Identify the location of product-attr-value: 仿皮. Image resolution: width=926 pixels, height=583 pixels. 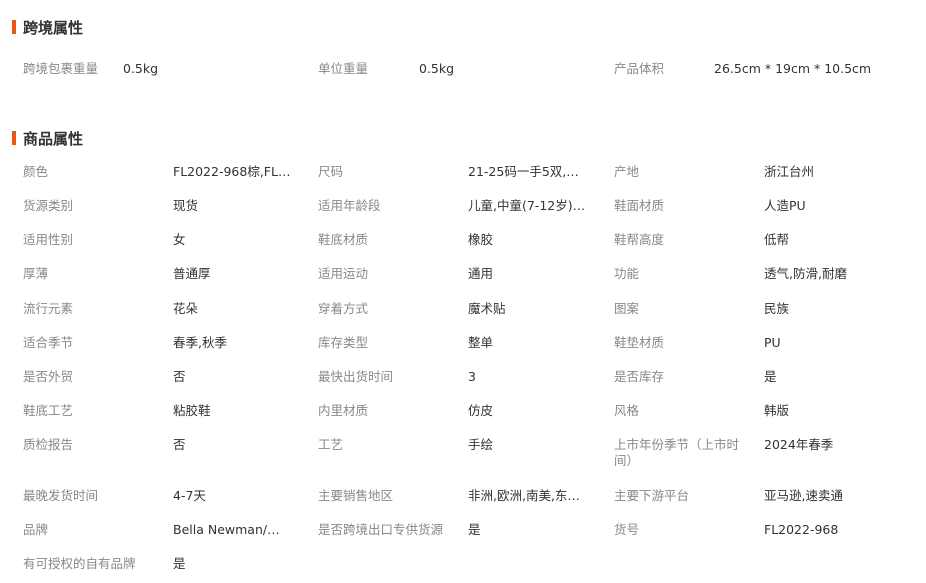
(481, 410).